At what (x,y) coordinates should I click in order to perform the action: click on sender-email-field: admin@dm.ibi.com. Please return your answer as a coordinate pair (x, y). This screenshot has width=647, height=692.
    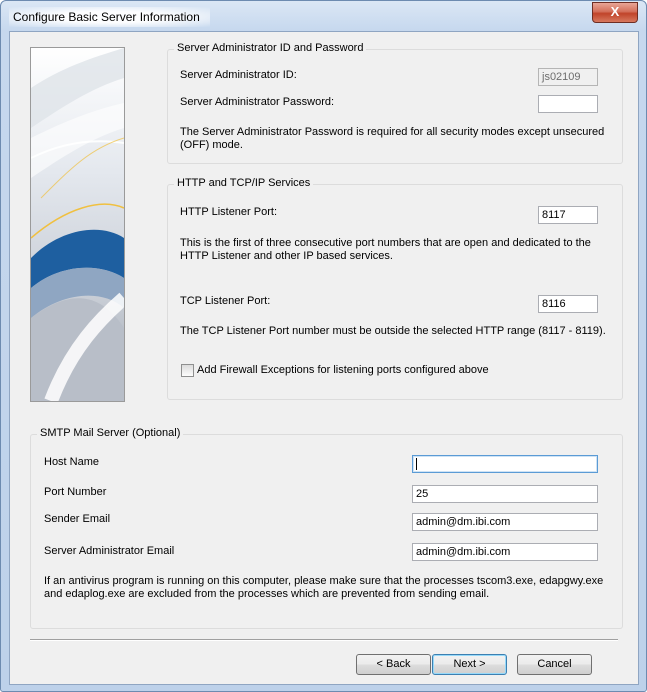
    Looking at the image, I should click on (505, 522).